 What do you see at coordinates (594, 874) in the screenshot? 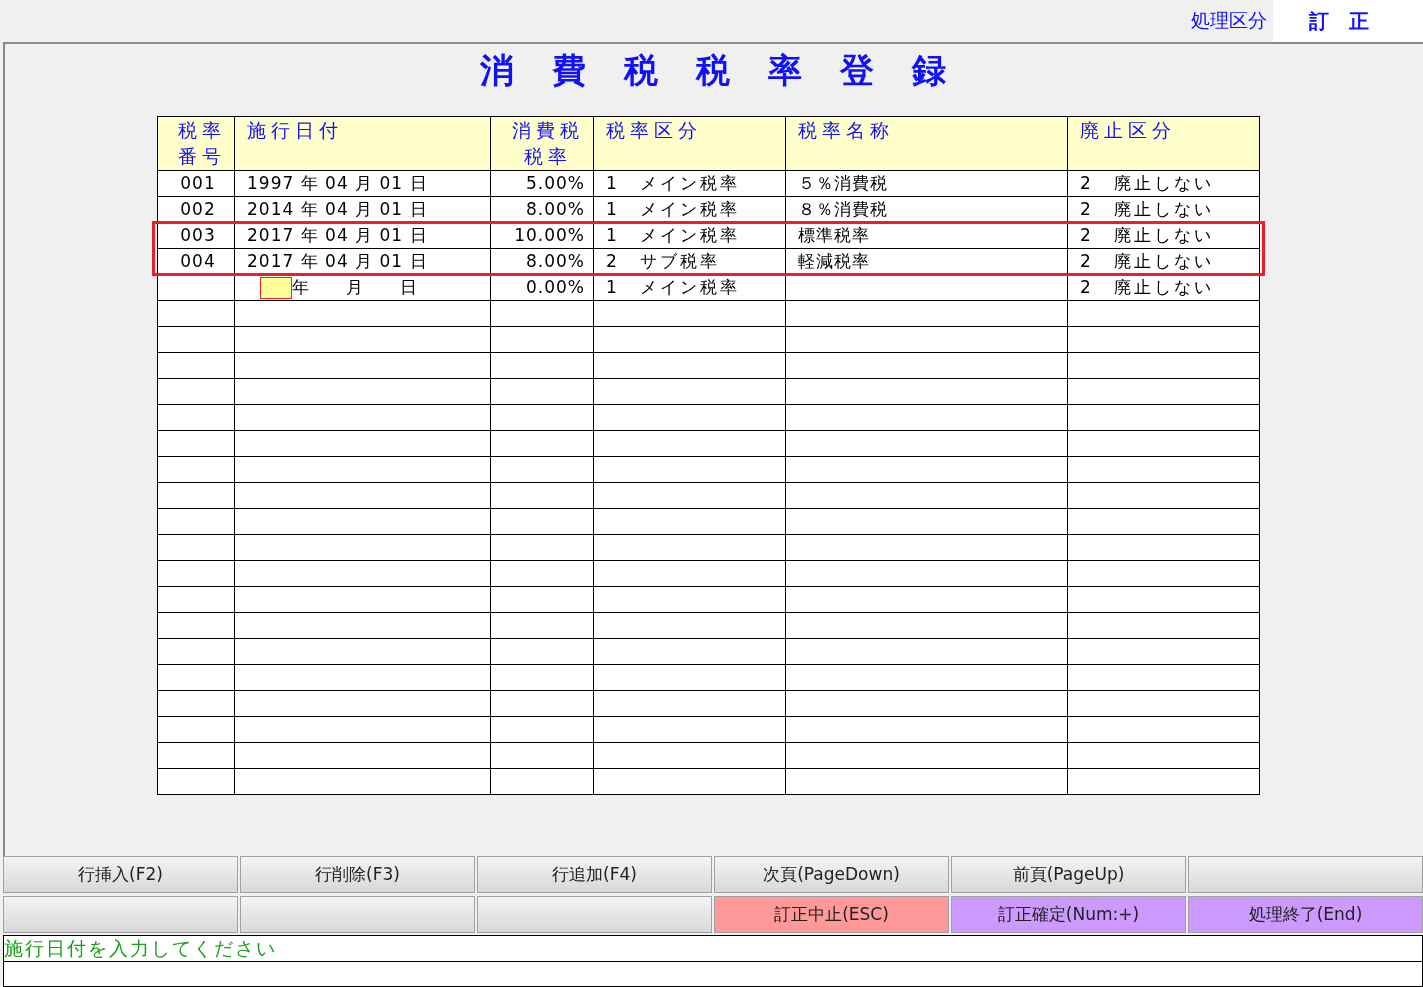
I see `function-button: 行追加(F4)` at bounding box center [594, 874].